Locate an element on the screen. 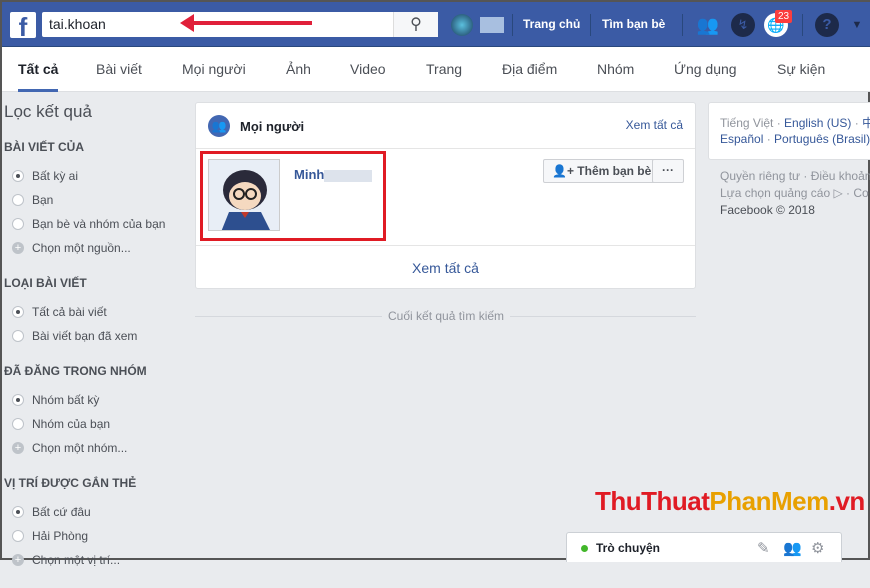 Image resolution: width=870 pixels, height=588 pixels. people-icon: 👥 is located at coordinates (219, 126).